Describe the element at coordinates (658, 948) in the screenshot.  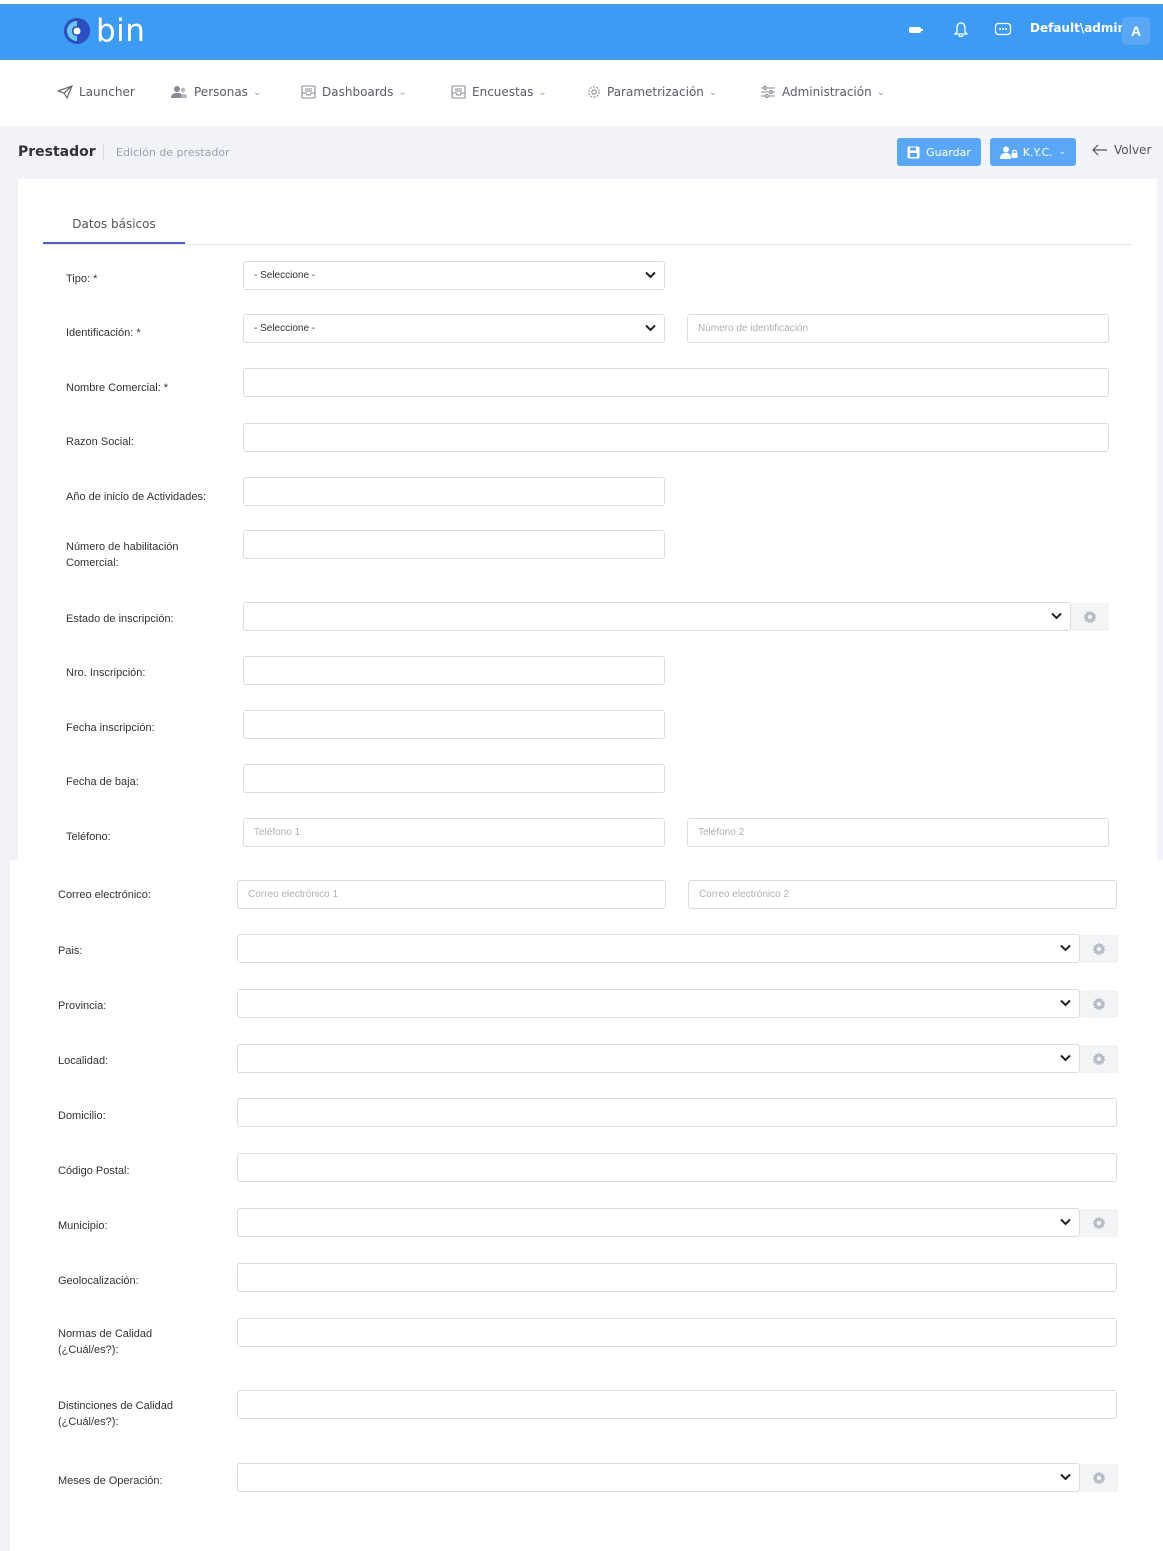
I see `pais-select` at that location.